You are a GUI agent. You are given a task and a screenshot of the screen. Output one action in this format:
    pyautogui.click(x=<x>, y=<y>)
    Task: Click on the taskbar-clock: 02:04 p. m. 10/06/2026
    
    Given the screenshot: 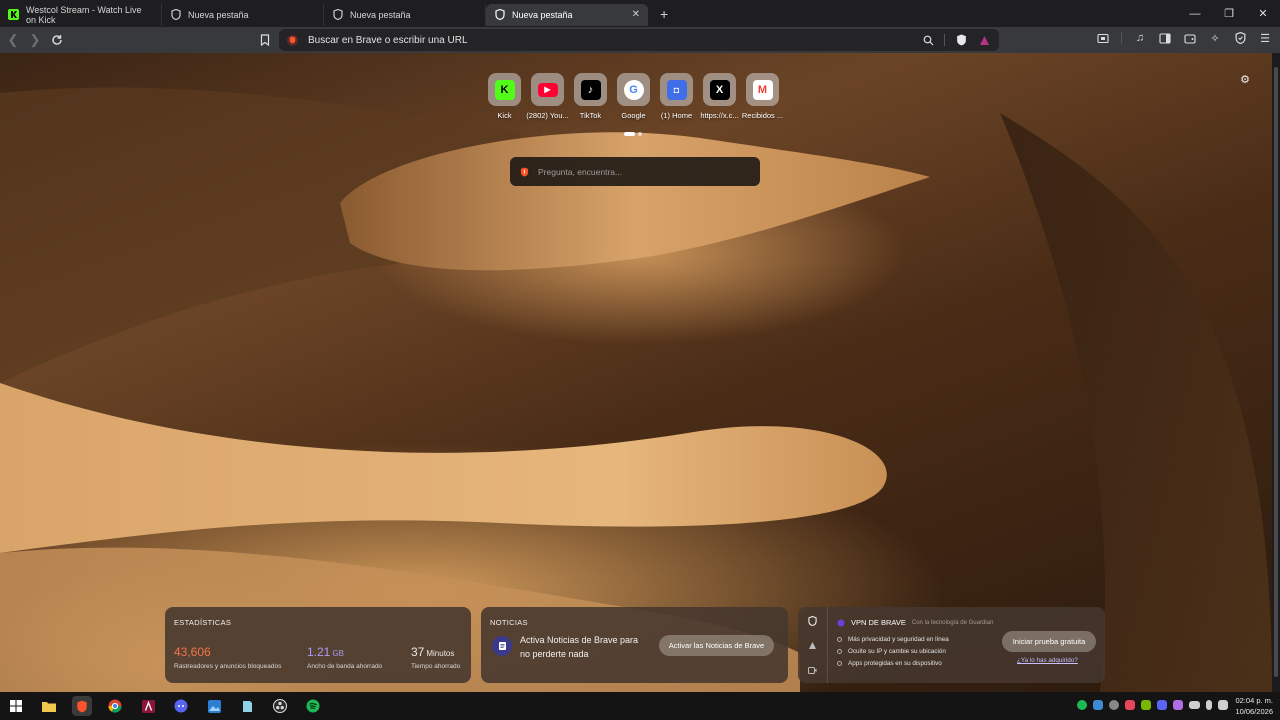 What is the action you would take?
    pyautogui.click(x=1254, y=706)
    